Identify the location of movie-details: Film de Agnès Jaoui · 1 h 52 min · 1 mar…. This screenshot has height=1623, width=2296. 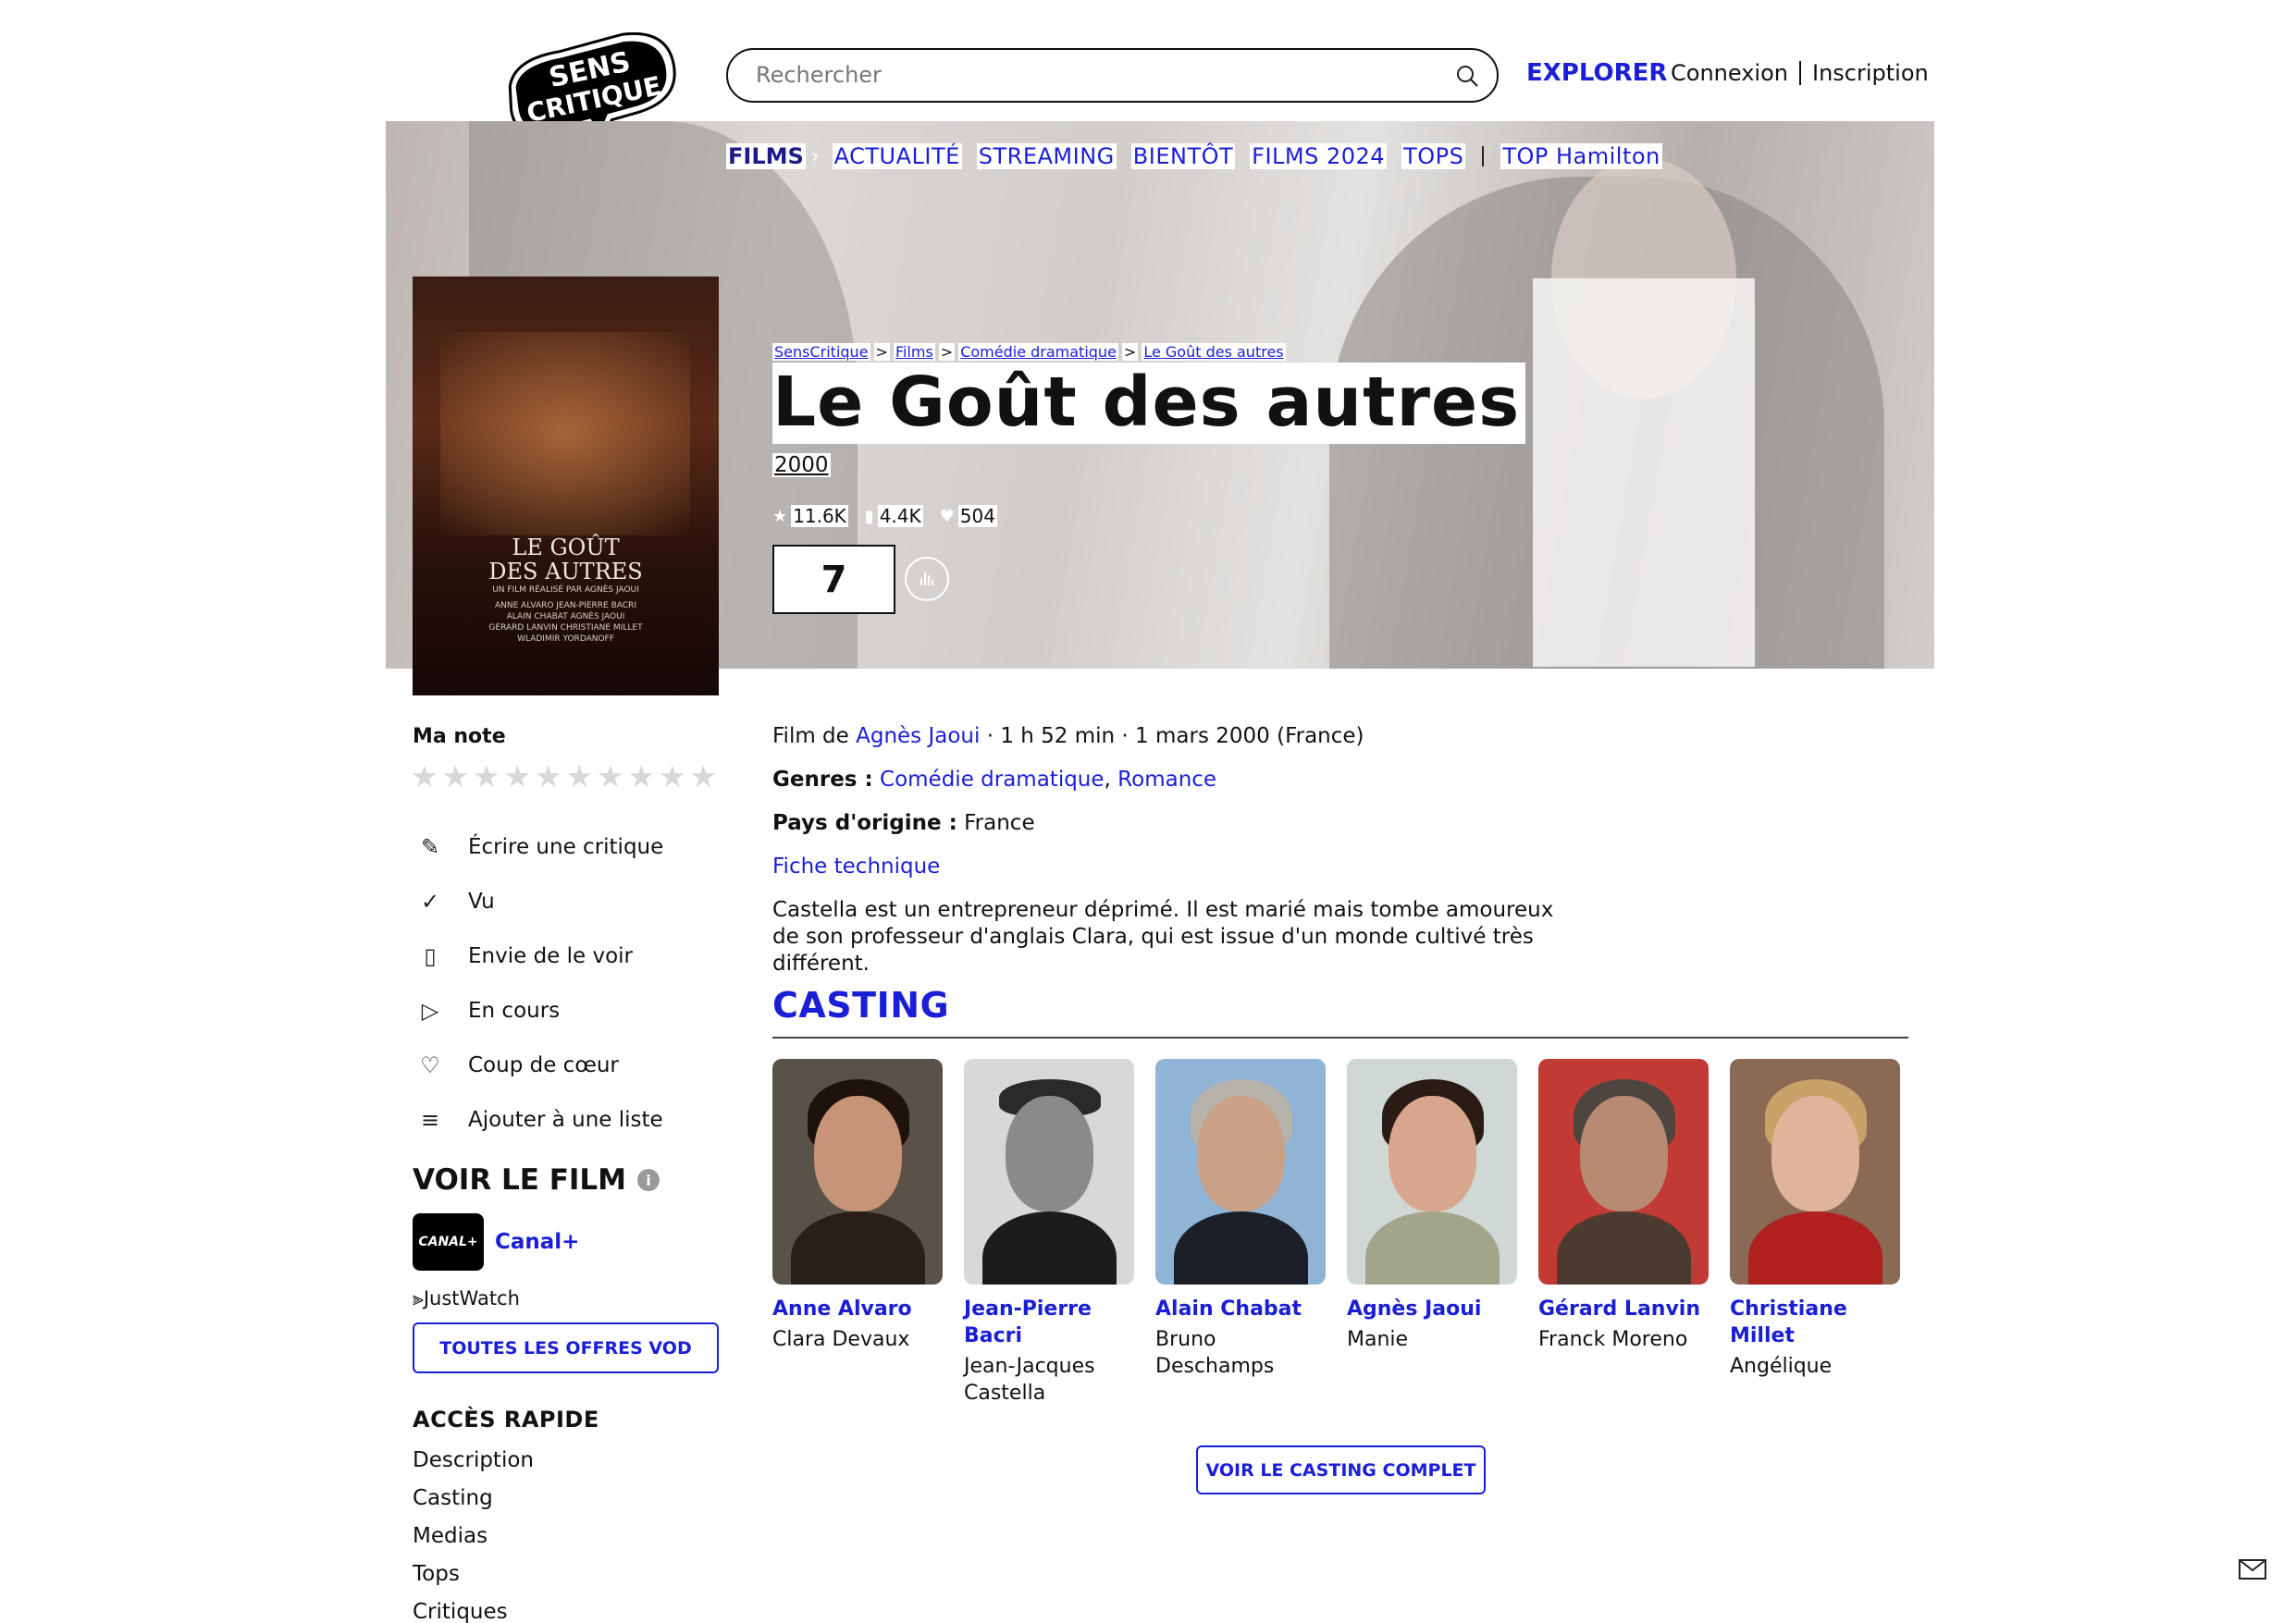
(1350, 850).